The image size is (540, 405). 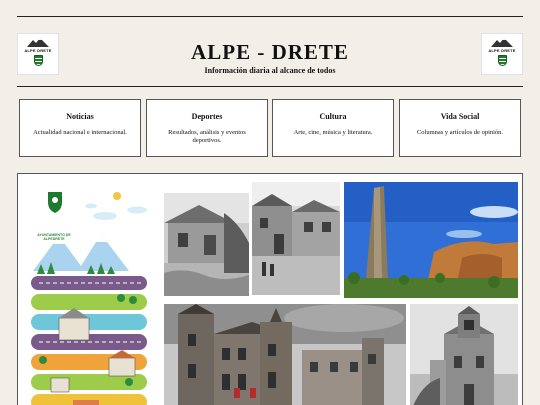 What do you see at coordinates (502, 54) in the screenshot?
I see `logo-right: ALPE DRETE` at bounding box center [502, 54].